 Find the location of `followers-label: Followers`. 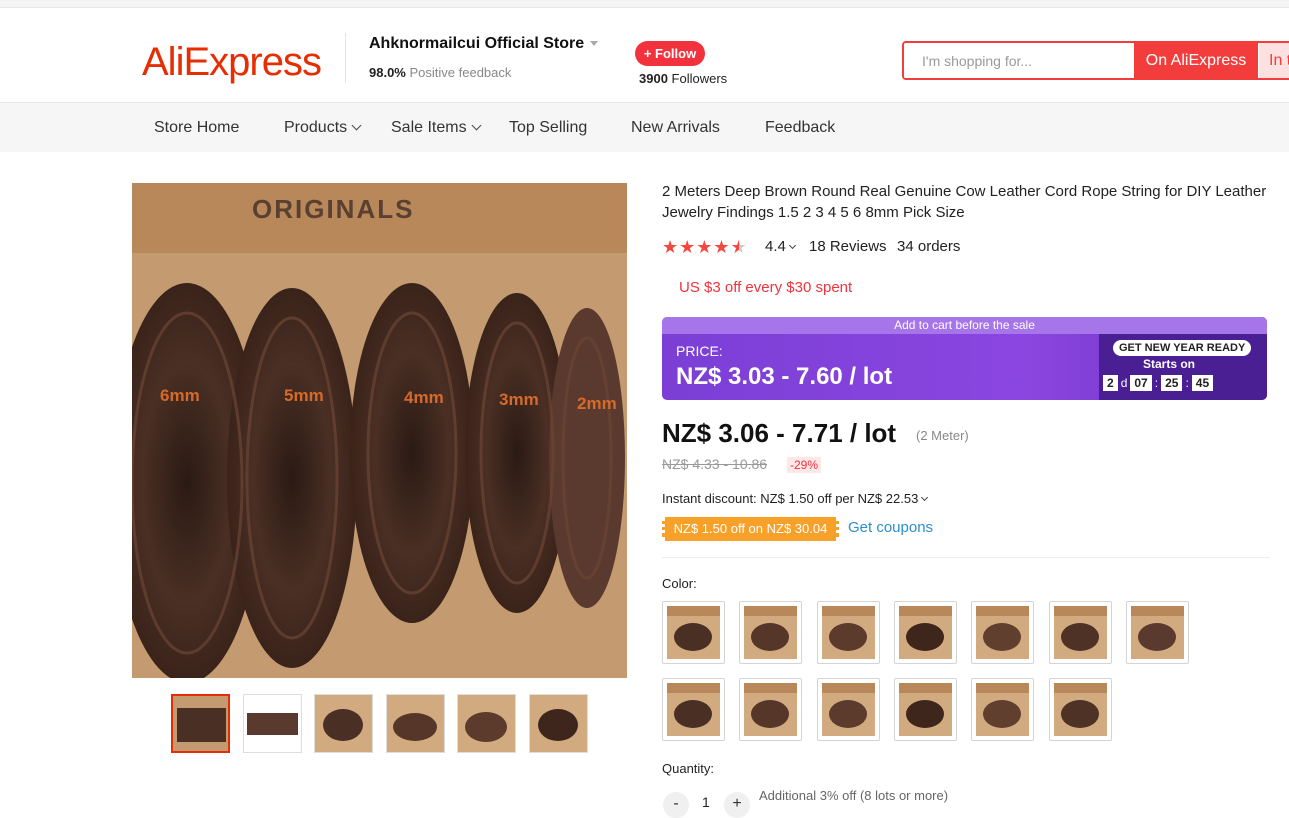

followers-label: Followers is located at coordinates (699, 78).